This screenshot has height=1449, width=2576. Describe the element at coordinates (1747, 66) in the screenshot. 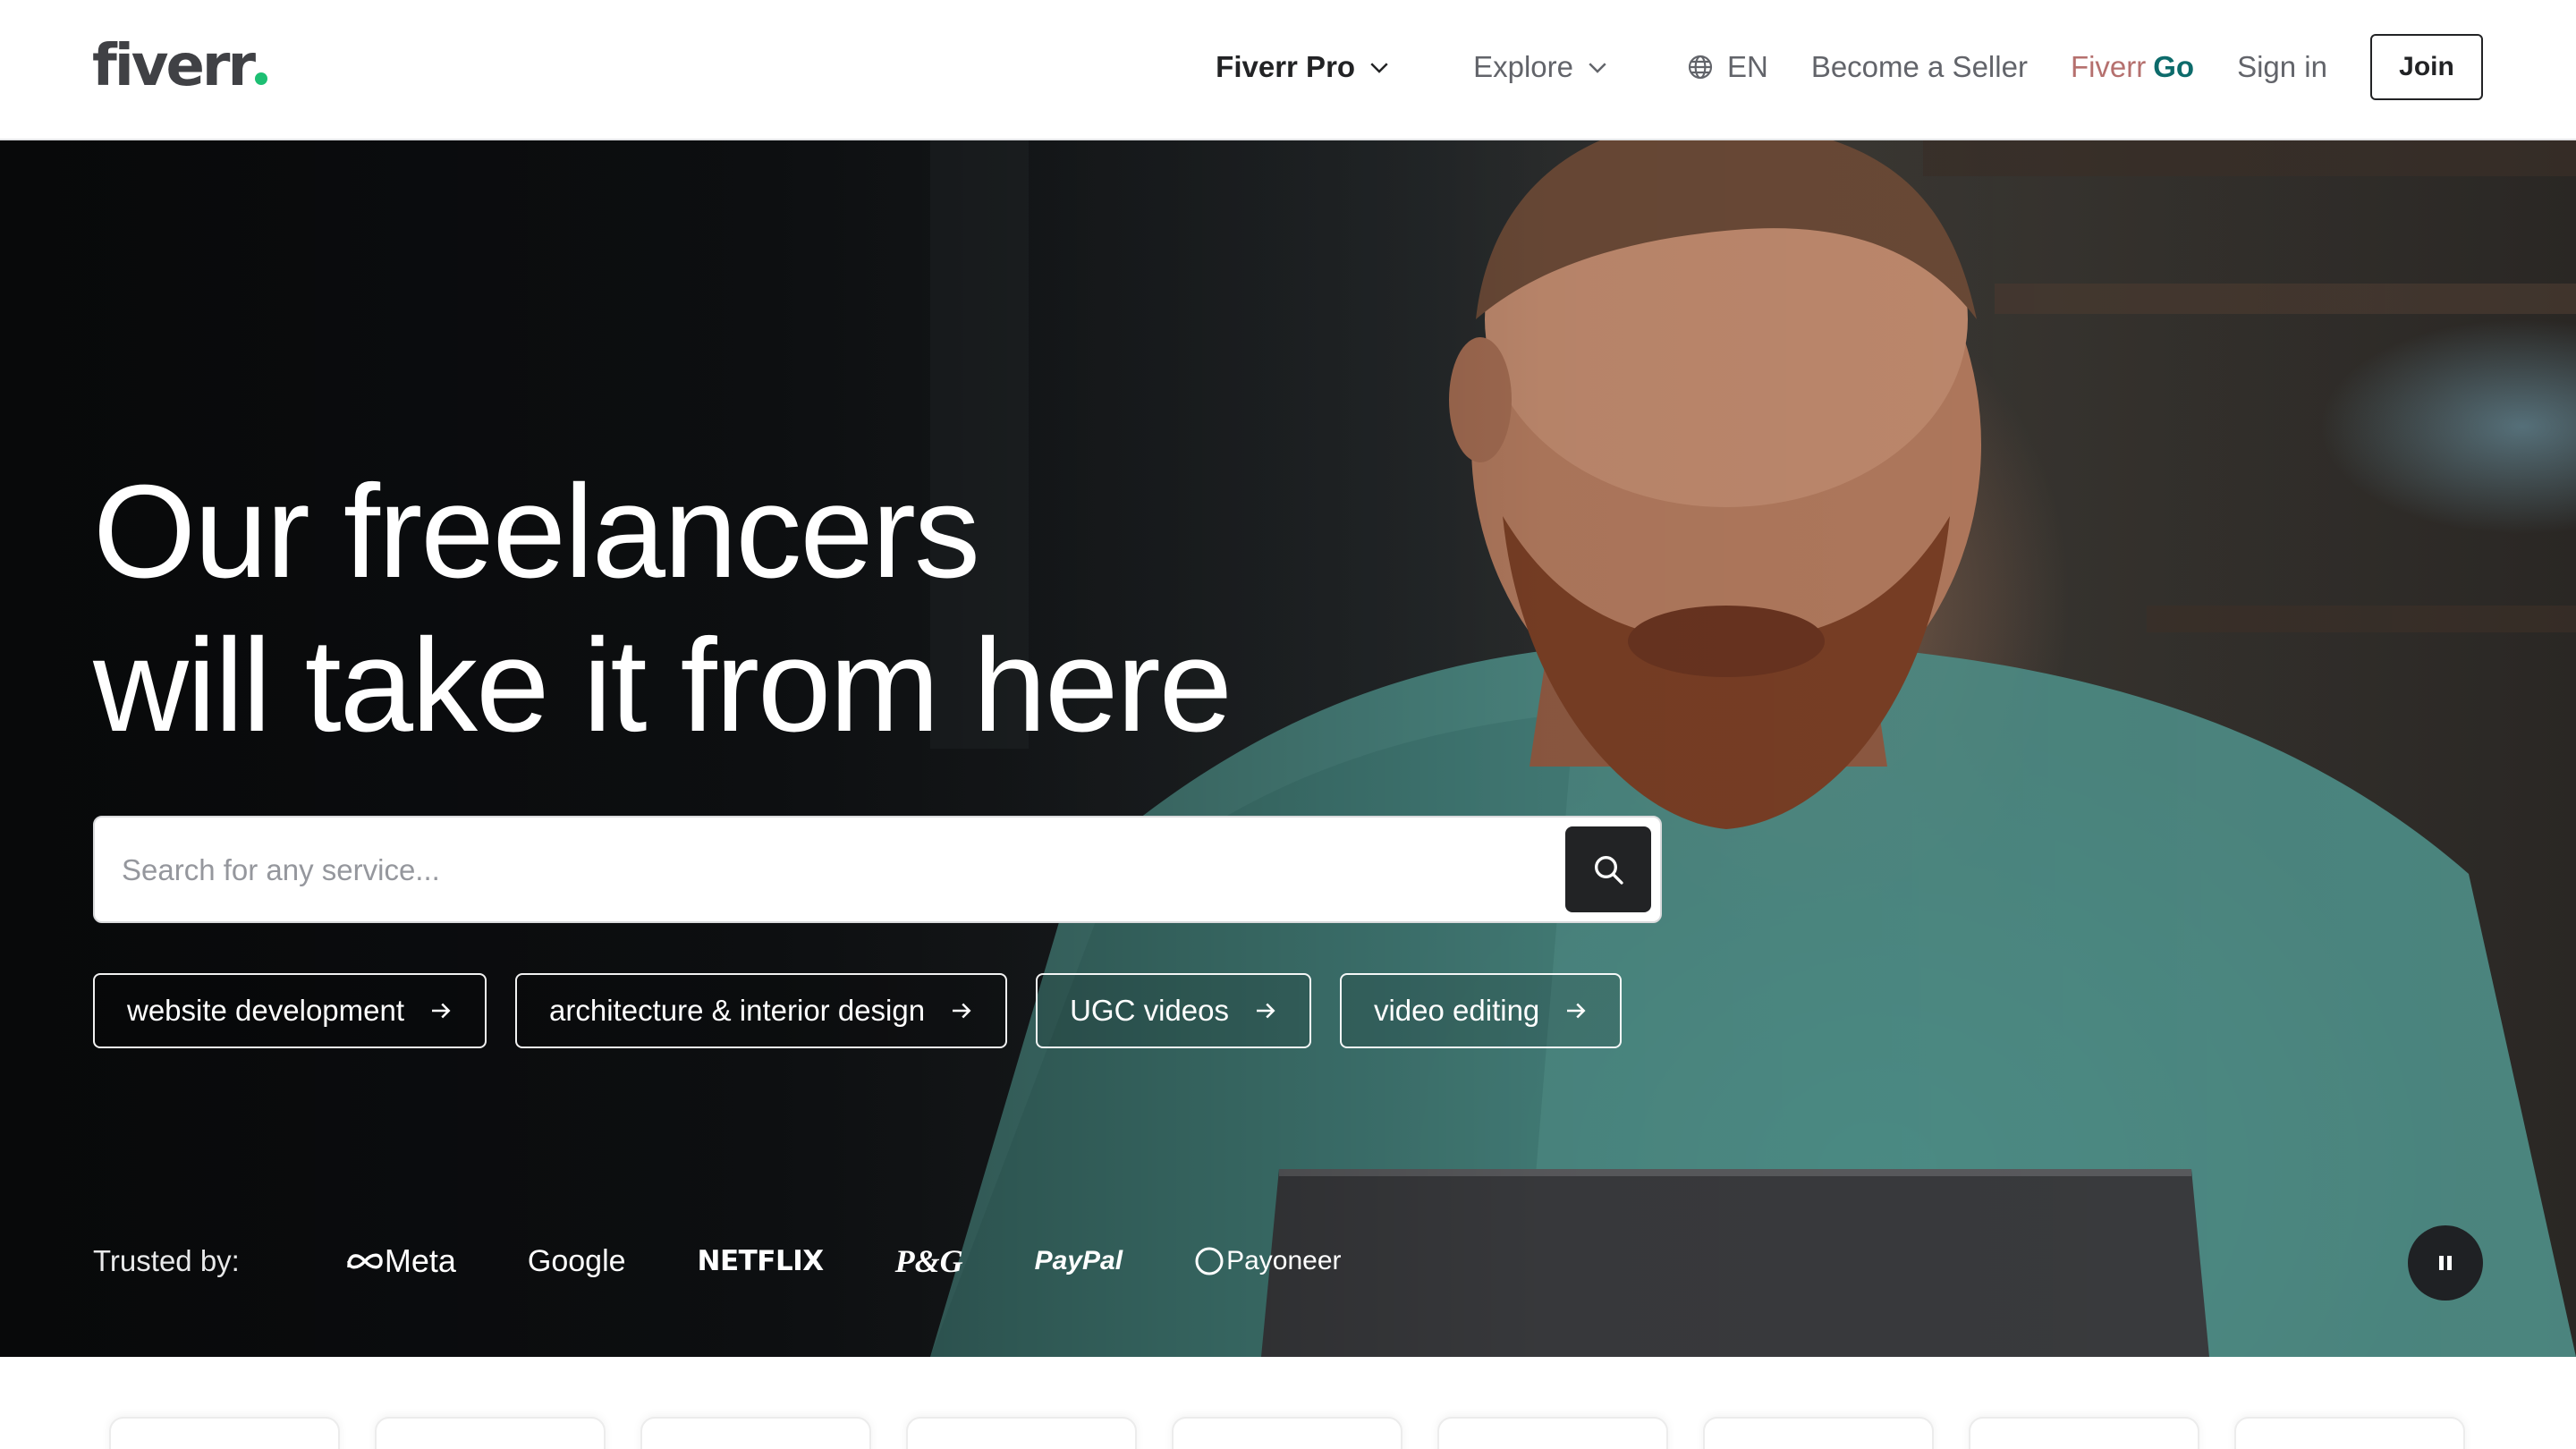

I see `nav-language-label: EN` at that location.